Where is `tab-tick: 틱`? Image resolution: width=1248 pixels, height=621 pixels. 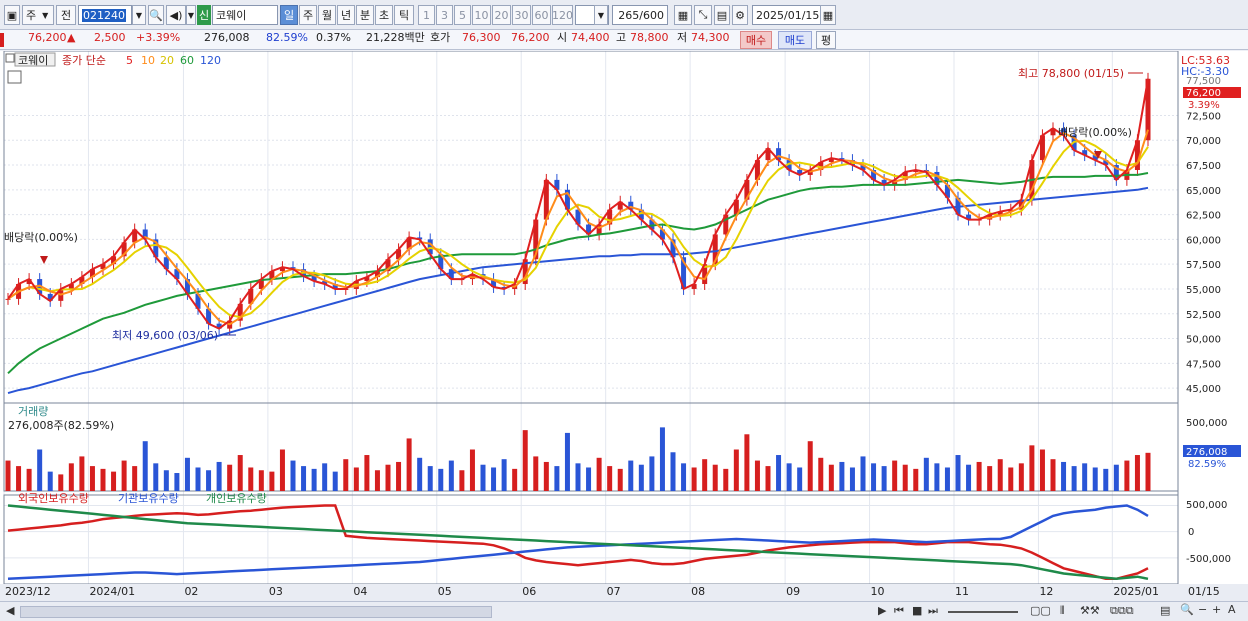
tab-tick: 틱 is located at coordinates (404, 15).